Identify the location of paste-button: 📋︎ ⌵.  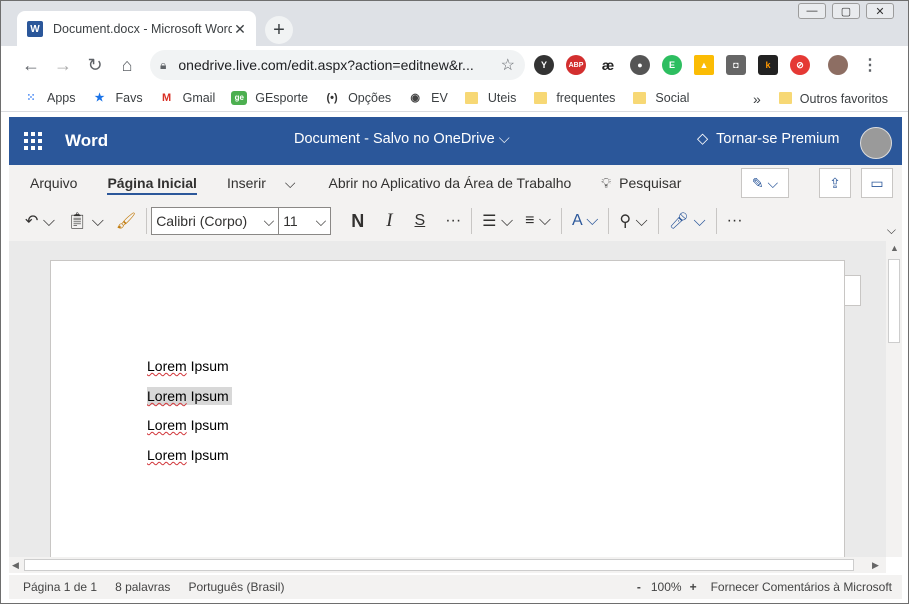
(85, 221).